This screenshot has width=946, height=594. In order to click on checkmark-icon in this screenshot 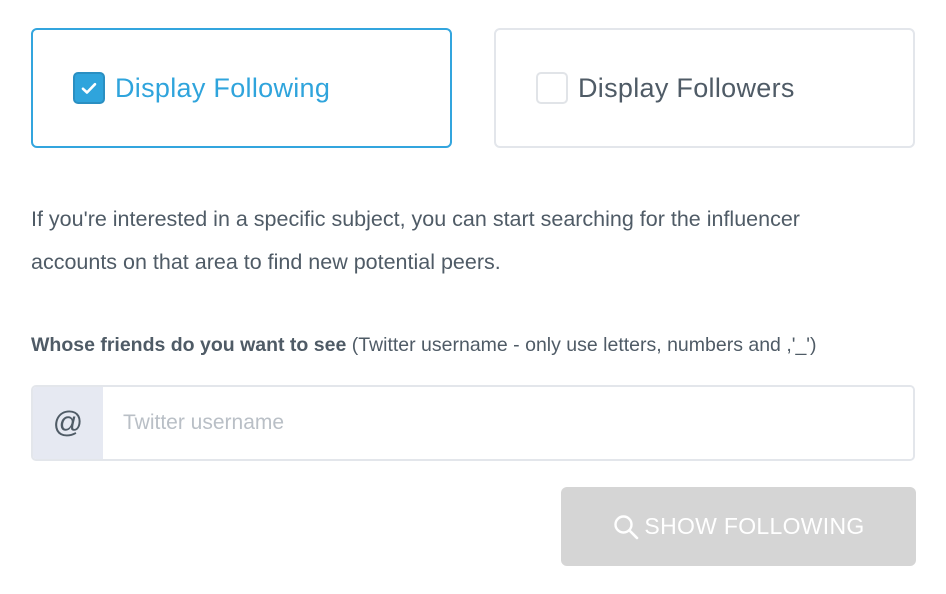, I will do `click(89, 88)`.